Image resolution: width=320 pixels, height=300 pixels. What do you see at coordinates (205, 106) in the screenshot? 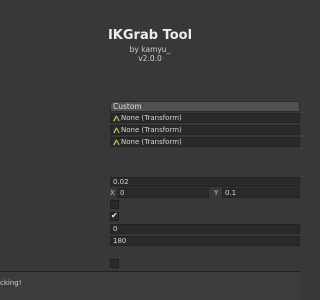
I see `mode-dropdown: Custom` at bounding box center [205, 106].